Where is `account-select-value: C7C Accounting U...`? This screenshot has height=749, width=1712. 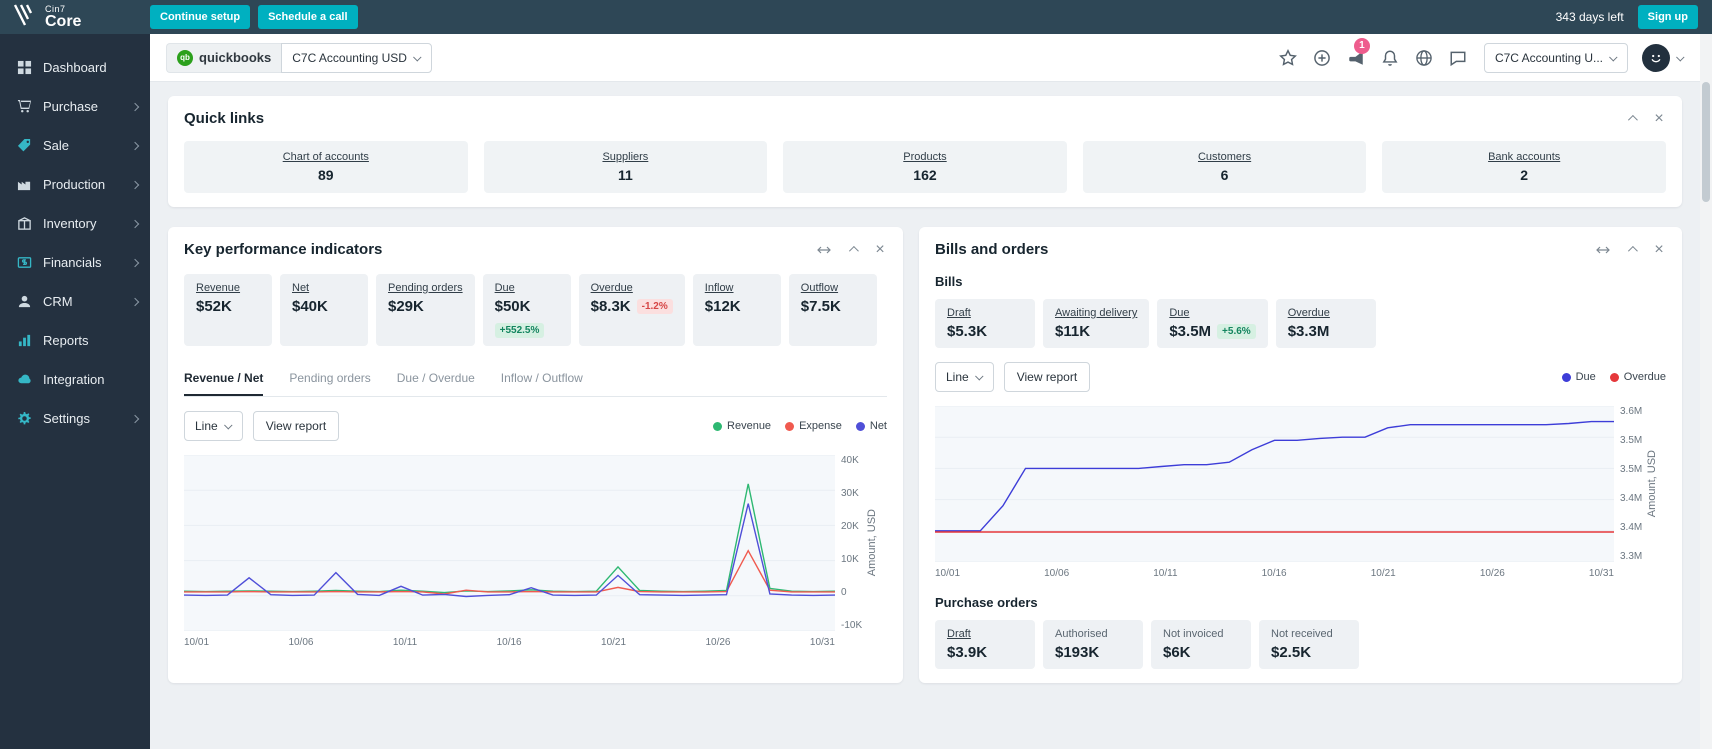
account-select-value: C7C Accounting U... is located at coordinates (1548, 57).